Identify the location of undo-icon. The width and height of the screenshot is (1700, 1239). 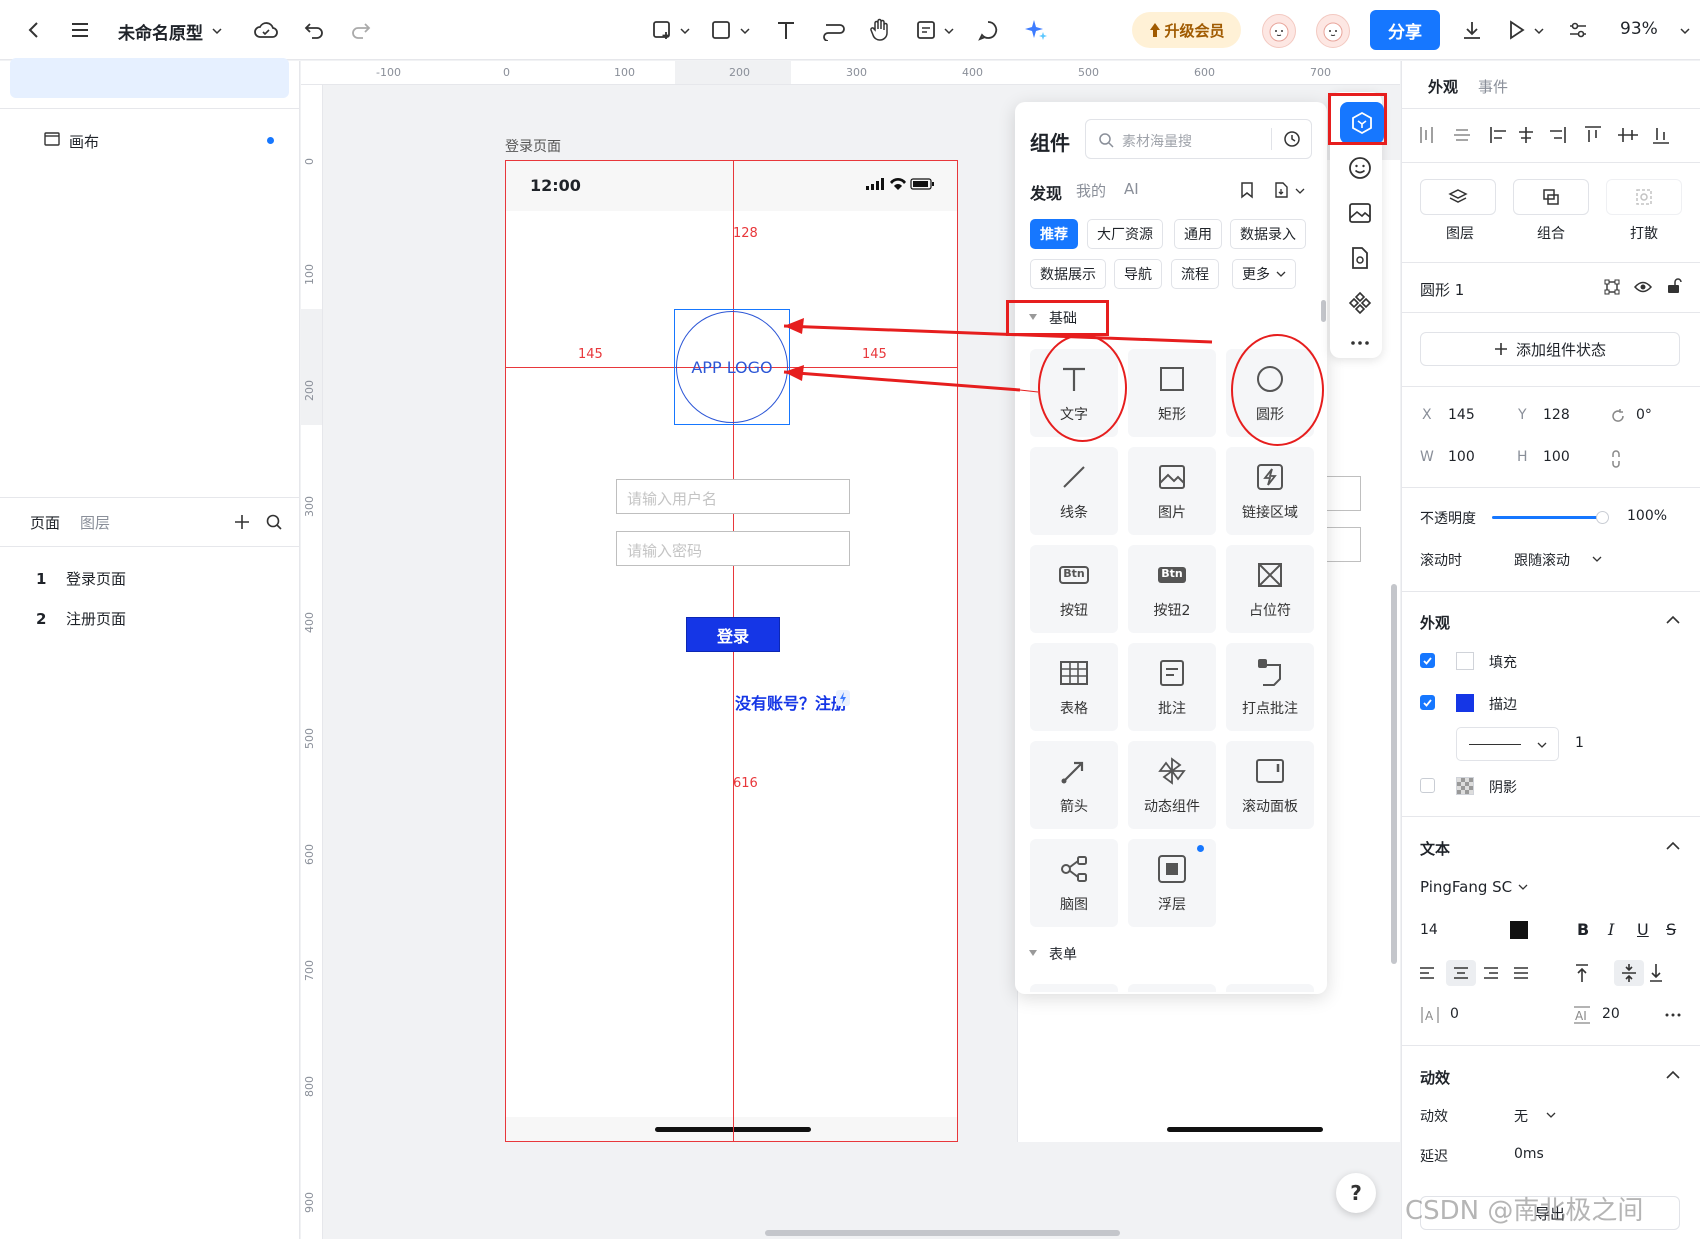
(314, 30).